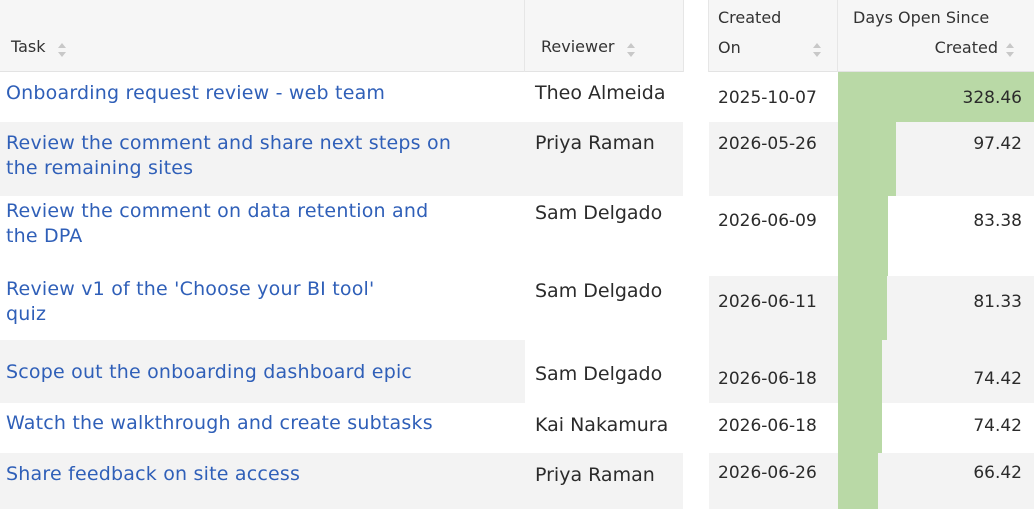 This screenshot has width=1034, height=509. Describe the element at coordinates (936, 308) in the screenshot. I see `days-open-cell: 81.33` at that location.